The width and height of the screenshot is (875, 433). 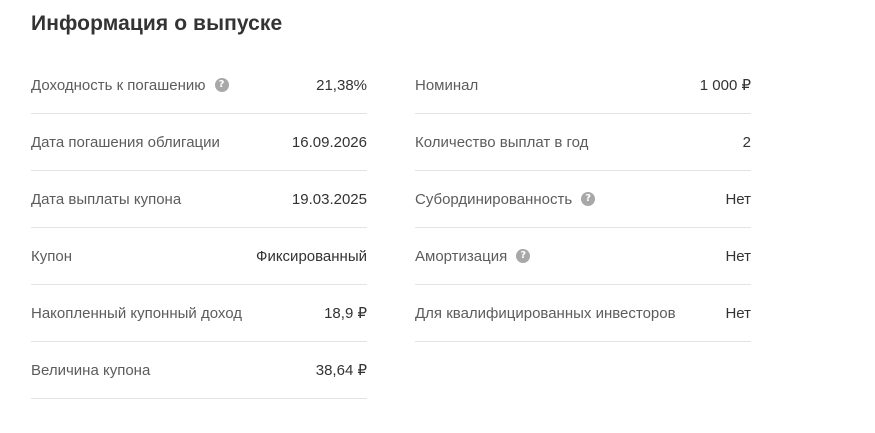 I want to click on info-row-accrued-income: Накопленный купонный доход 18,9 ₽, so click(x=199, y=313).